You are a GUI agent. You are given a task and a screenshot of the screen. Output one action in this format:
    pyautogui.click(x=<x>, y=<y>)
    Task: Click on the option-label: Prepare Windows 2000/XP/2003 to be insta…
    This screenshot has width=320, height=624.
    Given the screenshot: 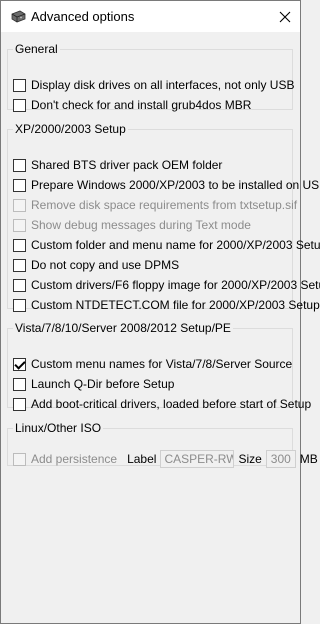 What is the action you would take?
    pyautogui.click(x=175, y=185)
    